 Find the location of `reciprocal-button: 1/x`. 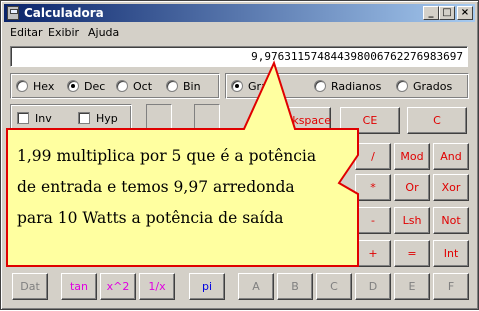

reciprocal-button: 1/x is located at coordinates (157, 286).